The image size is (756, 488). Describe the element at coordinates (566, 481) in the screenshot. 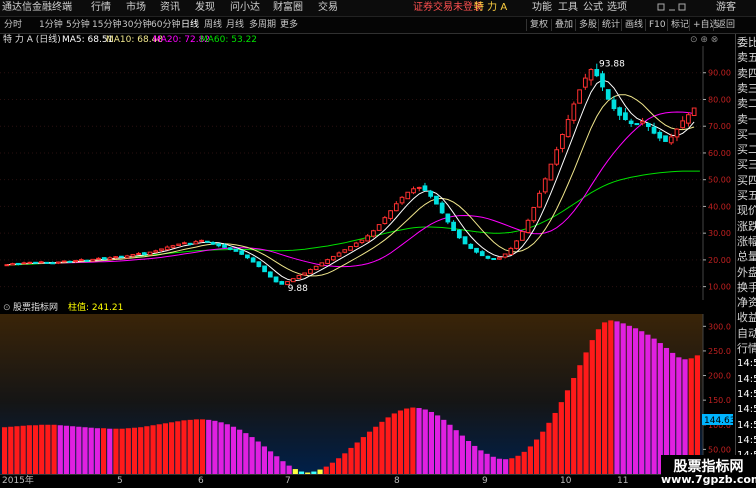

I see `x-label-oct: 10` at that location.